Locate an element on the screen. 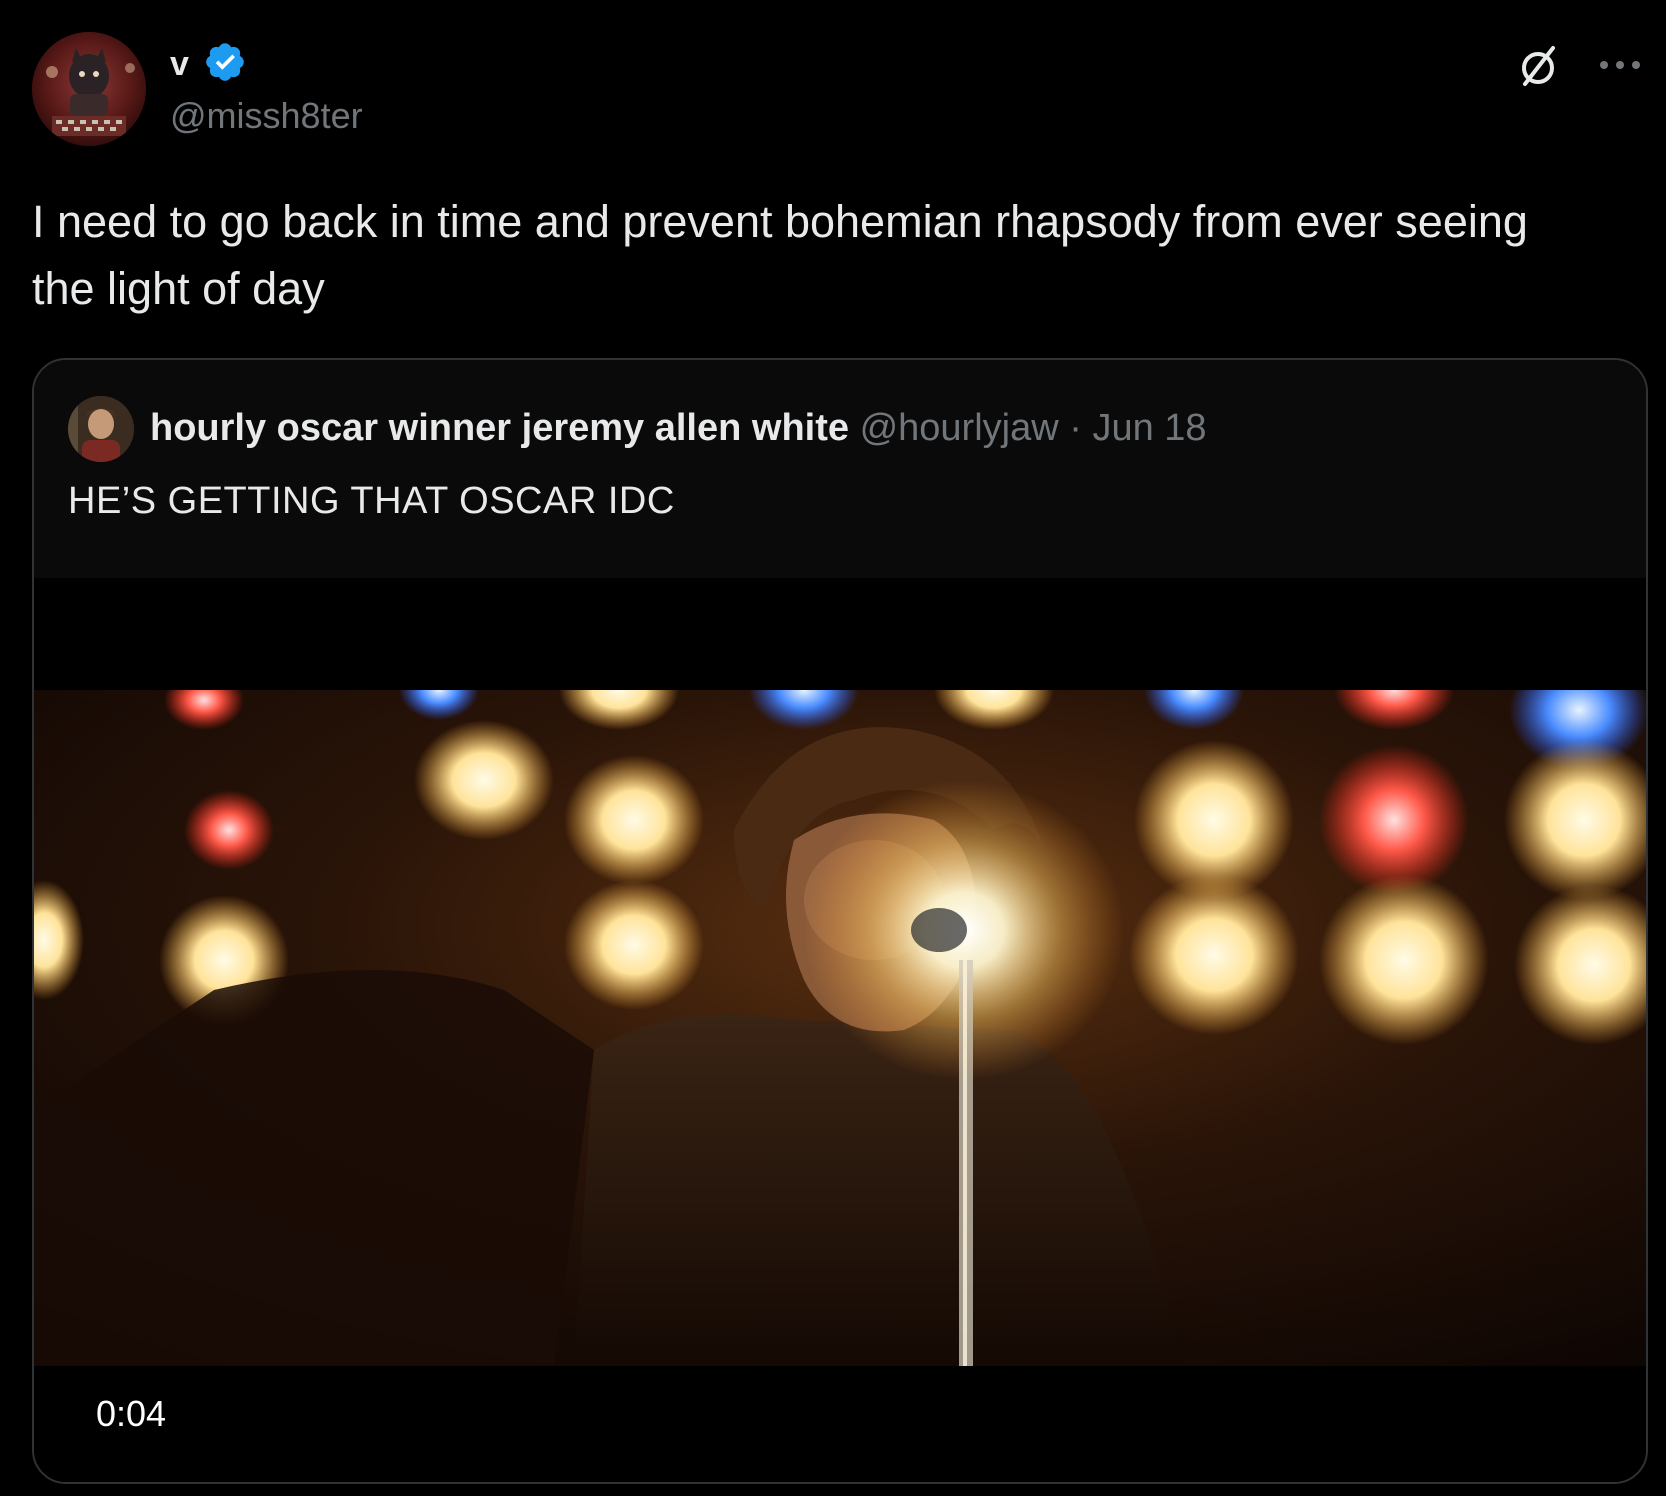 Image resolution: width=1666 pixels, height=1496 pixels. quote-author-name: hourly oscar winner jeremy allen white is located at coordinates (499, 428).